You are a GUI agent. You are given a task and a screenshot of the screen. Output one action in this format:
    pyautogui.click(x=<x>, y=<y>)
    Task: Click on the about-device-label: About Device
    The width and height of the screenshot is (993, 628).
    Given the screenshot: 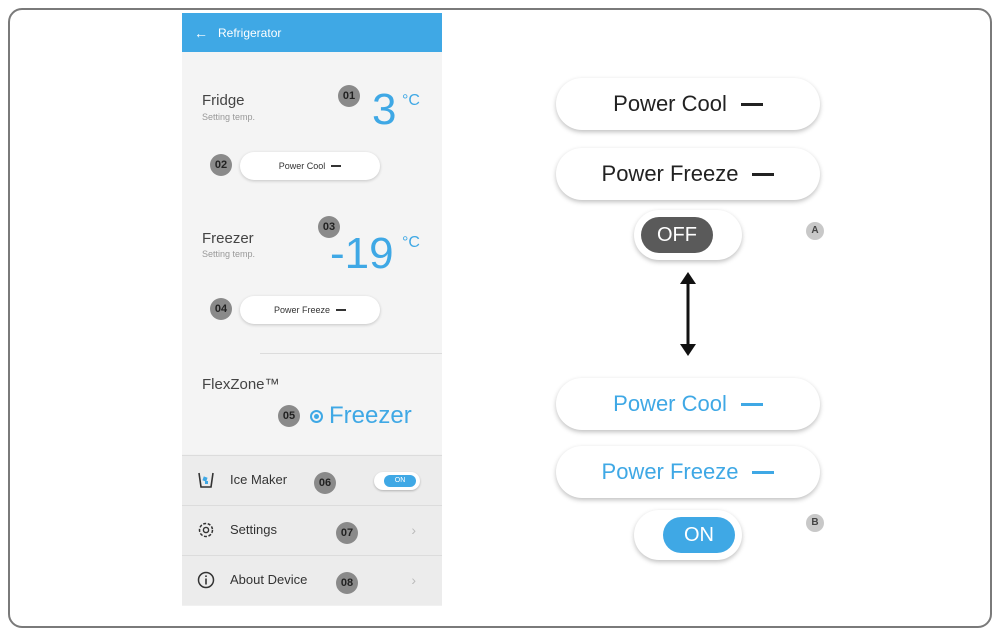 What is the action you would take?
    pyautogui.click(x=269, y=579)
    